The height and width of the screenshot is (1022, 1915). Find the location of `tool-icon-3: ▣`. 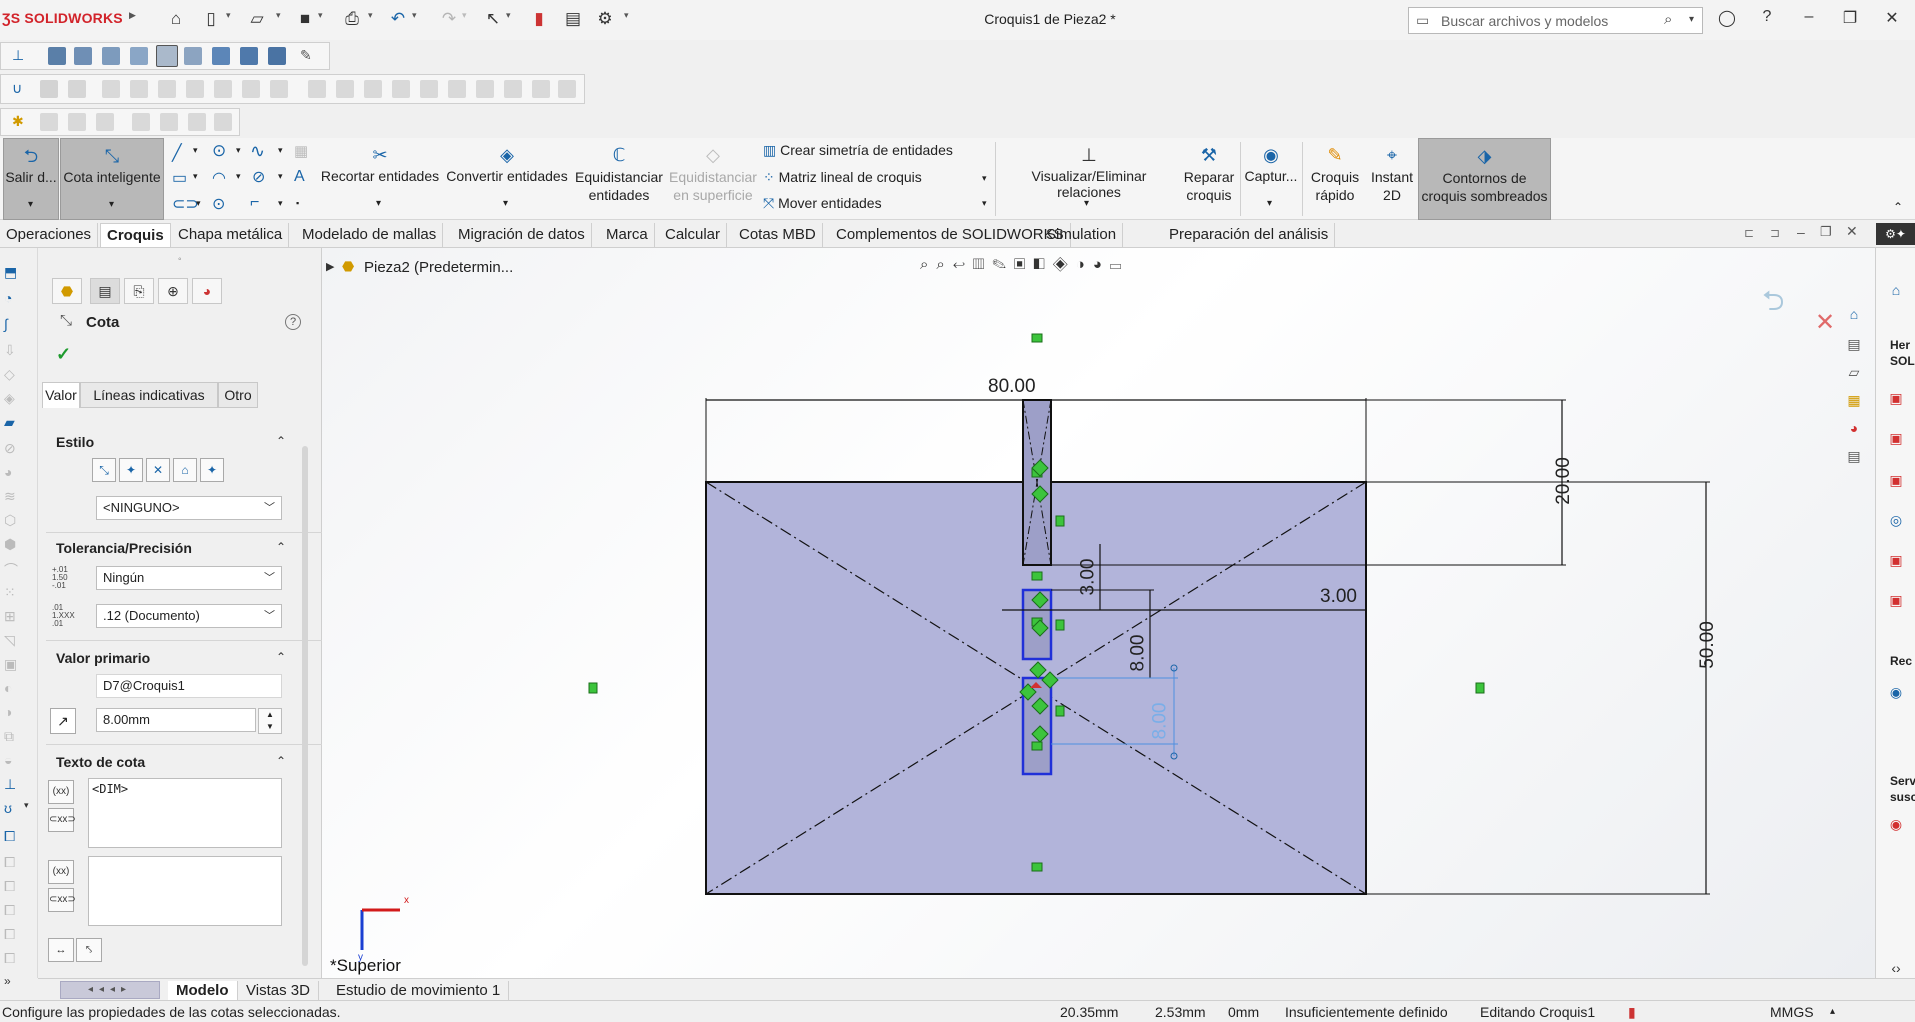

tool-icon-3: ▣ is located at coordinates (1896, 480).